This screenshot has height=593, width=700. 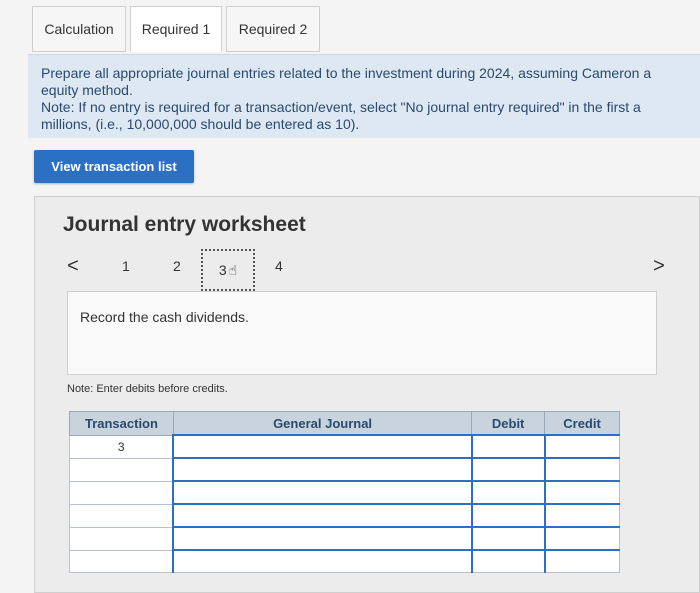 I want to click on tab-calculation: Calculation, so click(x=79, y=29).